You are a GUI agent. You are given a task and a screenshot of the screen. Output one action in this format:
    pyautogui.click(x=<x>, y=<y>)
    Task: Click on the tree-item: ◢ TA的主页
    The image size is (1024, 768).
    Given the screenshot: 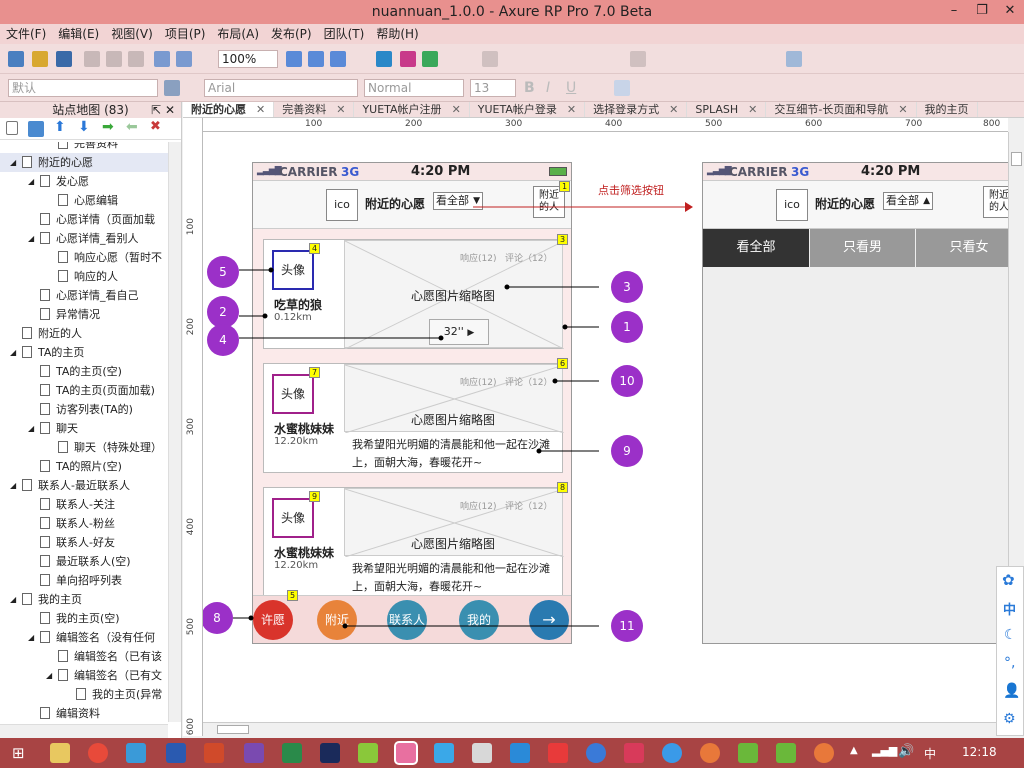 What is the action you would take?
    pyautogui.click(x=84, y=352)
    